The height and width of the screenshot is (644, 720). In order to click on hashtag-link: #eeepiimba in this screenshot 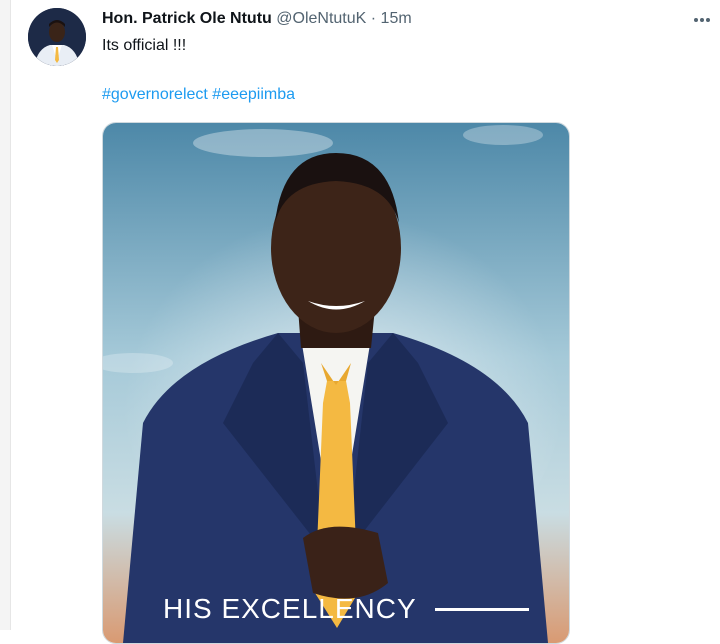, I will do `click(253, 94)`.